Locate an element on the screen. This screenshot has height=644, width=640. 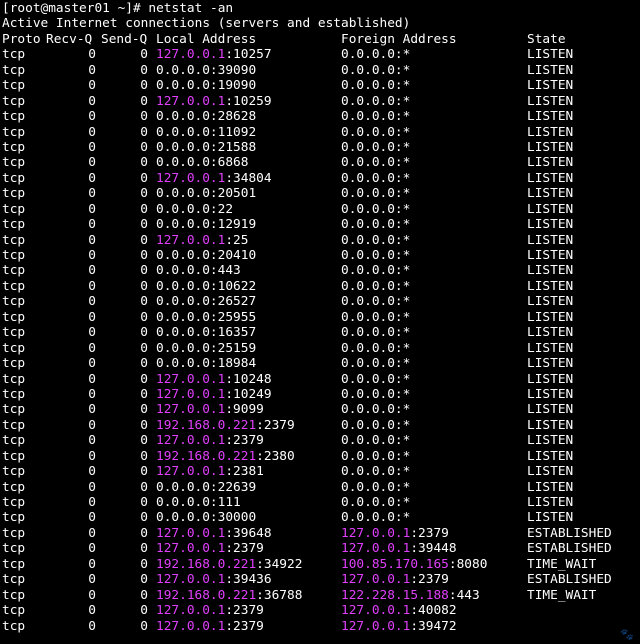
row-local-address: 192.168.0.221:36788 is located at coordinates (229, 595).